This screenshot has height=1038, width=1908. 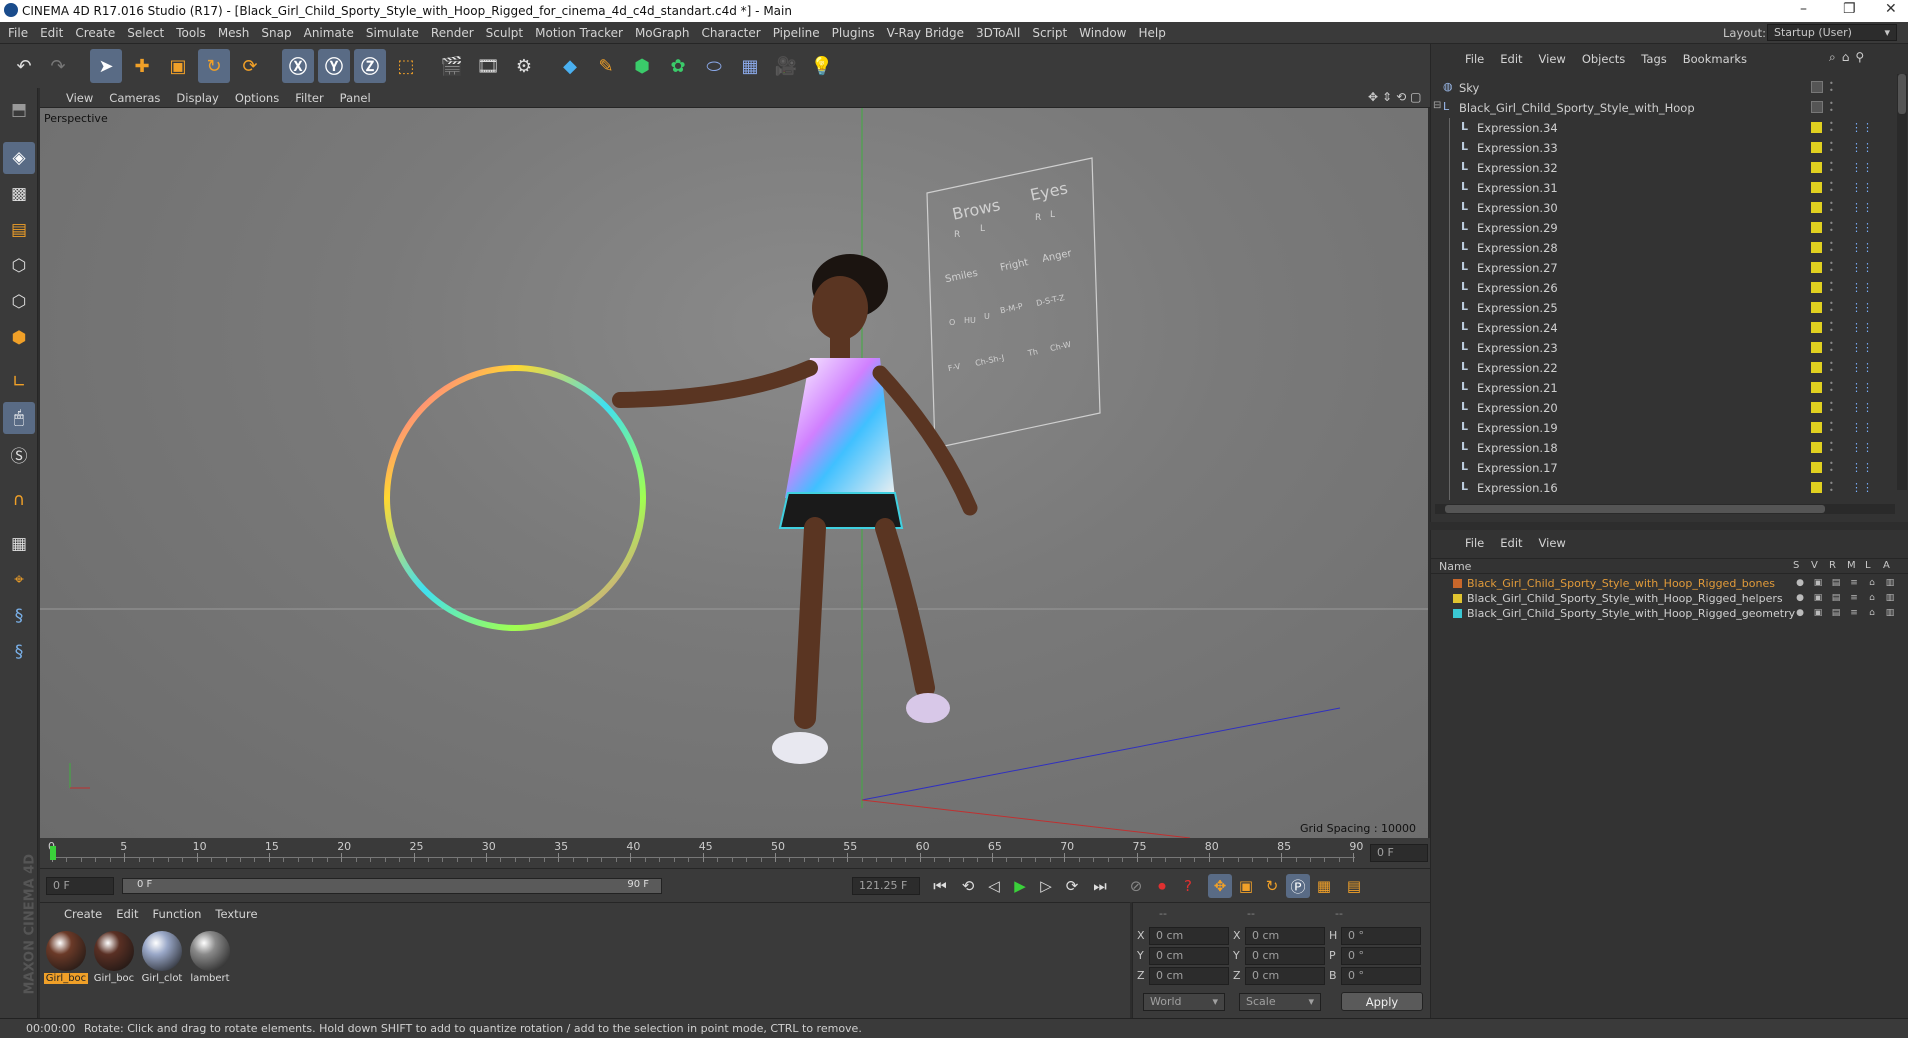 I want to click on object-row: L Expression.33 • • ⋮⋮, so click(x=1661, y=148).